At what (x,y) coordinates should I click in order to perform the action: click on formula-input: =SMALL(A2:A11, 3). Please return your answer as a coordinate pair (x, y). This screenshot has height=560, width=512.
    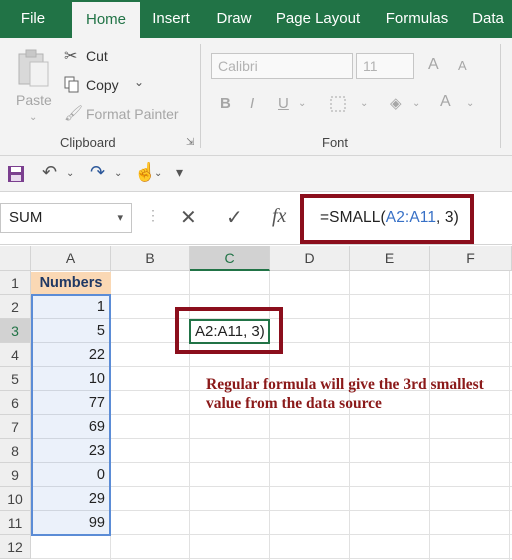
    Looking at the image, I should click on (389, 218).